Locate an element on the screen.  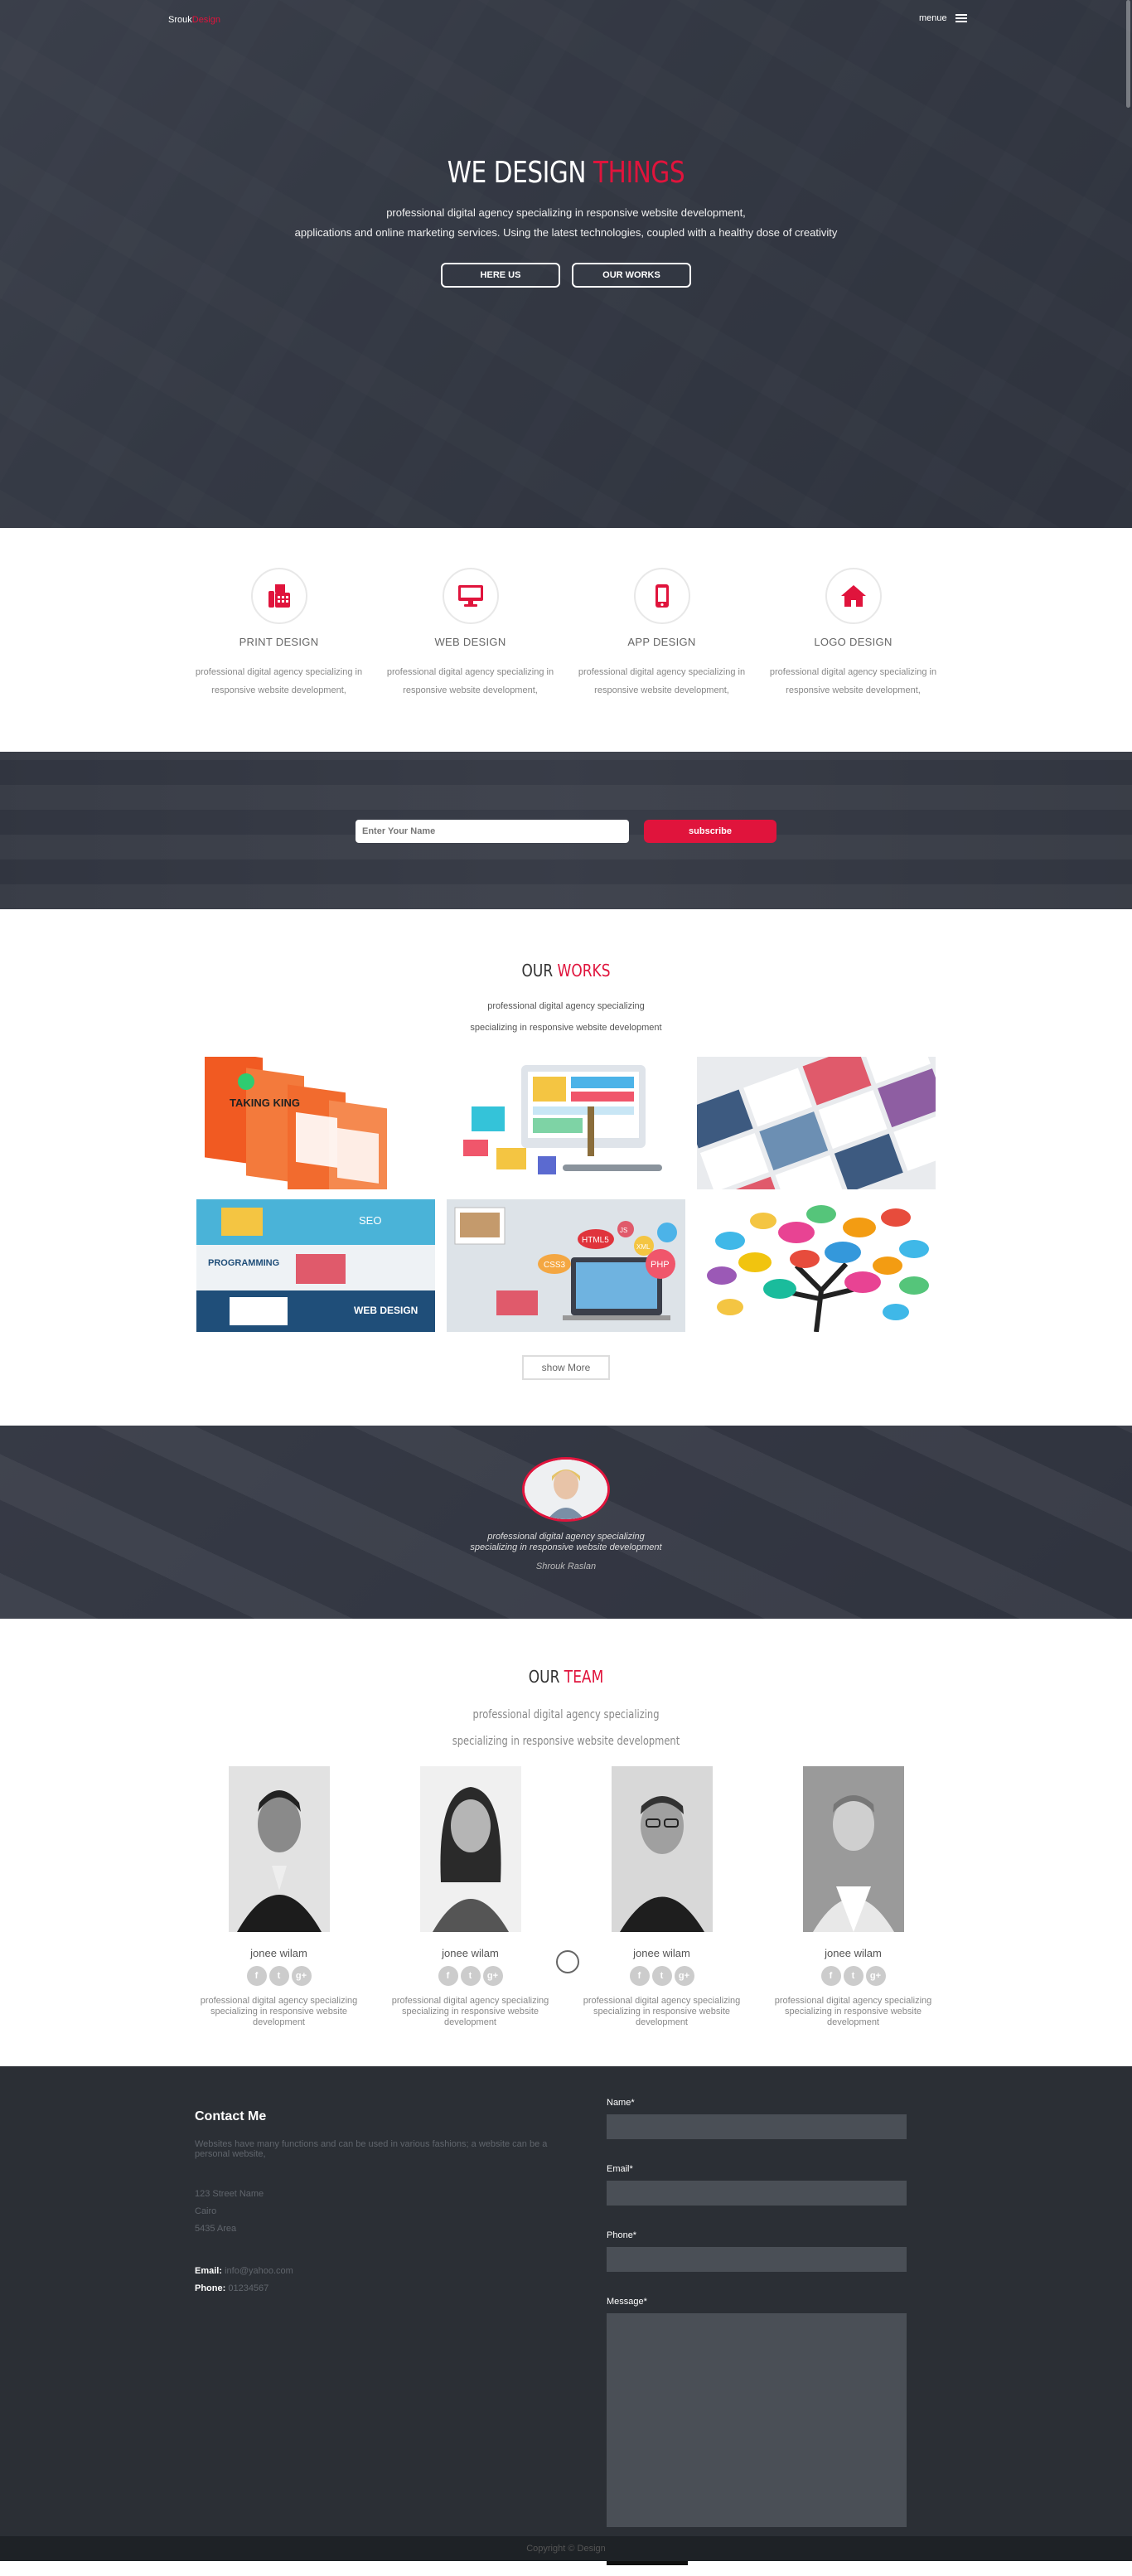
hero-buttons: HERE US OUR WORKS is located at coordinates (566, 275).